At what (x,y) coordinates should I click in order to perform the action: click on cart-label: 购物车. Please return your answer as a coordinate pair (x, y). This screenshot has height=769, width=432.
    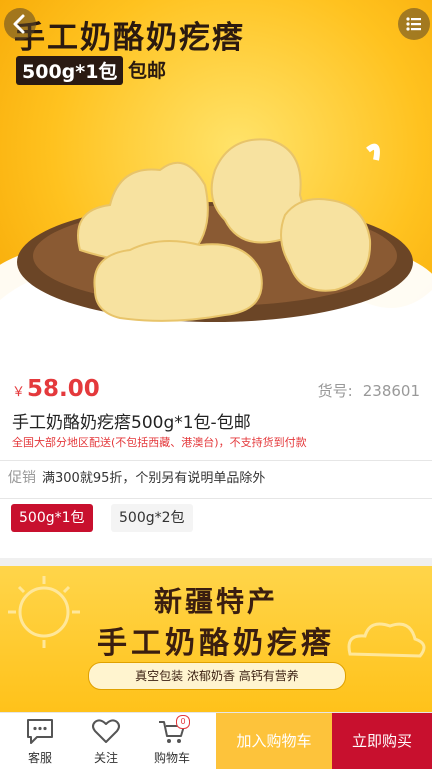
    Looking at the image, I should click on (171, 758).